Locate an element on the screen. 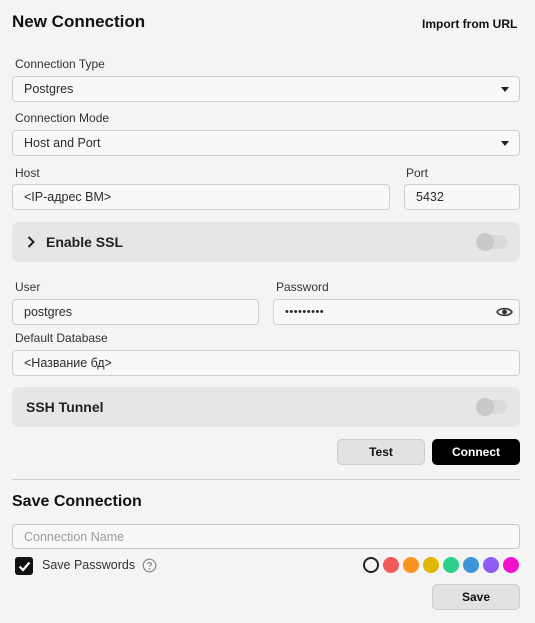 This screenshot has width=535, height=623. connection-mode-select: Host and Port is located at coordinates (266, 143).